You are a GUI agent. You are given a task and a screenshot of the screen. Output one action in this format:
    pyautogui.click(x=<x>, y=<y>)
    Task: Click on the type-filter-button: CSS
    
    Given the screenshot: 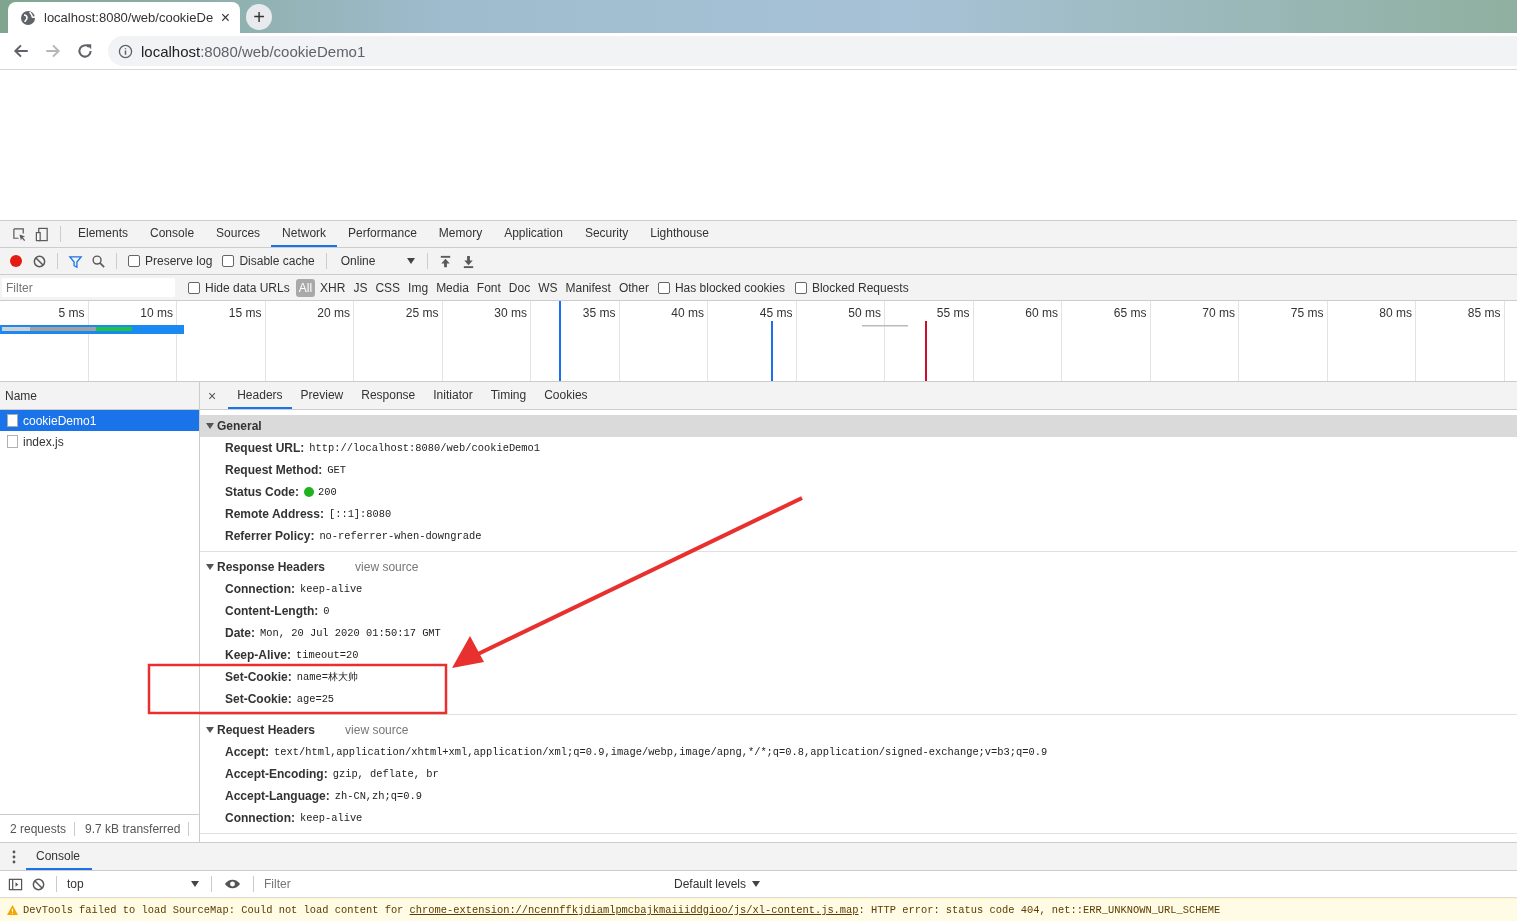 What is the action you would take?
    pyautogui.click(x=388, y=287)
    